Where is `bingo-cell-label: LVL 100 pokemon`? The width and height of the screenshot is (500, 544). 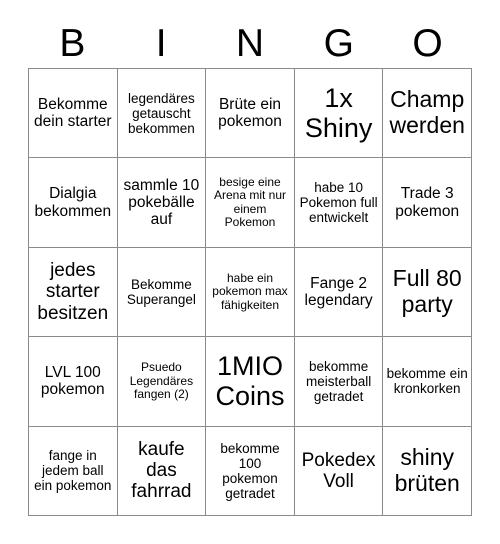
bingo-cell-label: LVL 100 pokemon is located at coordinates (72, 381).